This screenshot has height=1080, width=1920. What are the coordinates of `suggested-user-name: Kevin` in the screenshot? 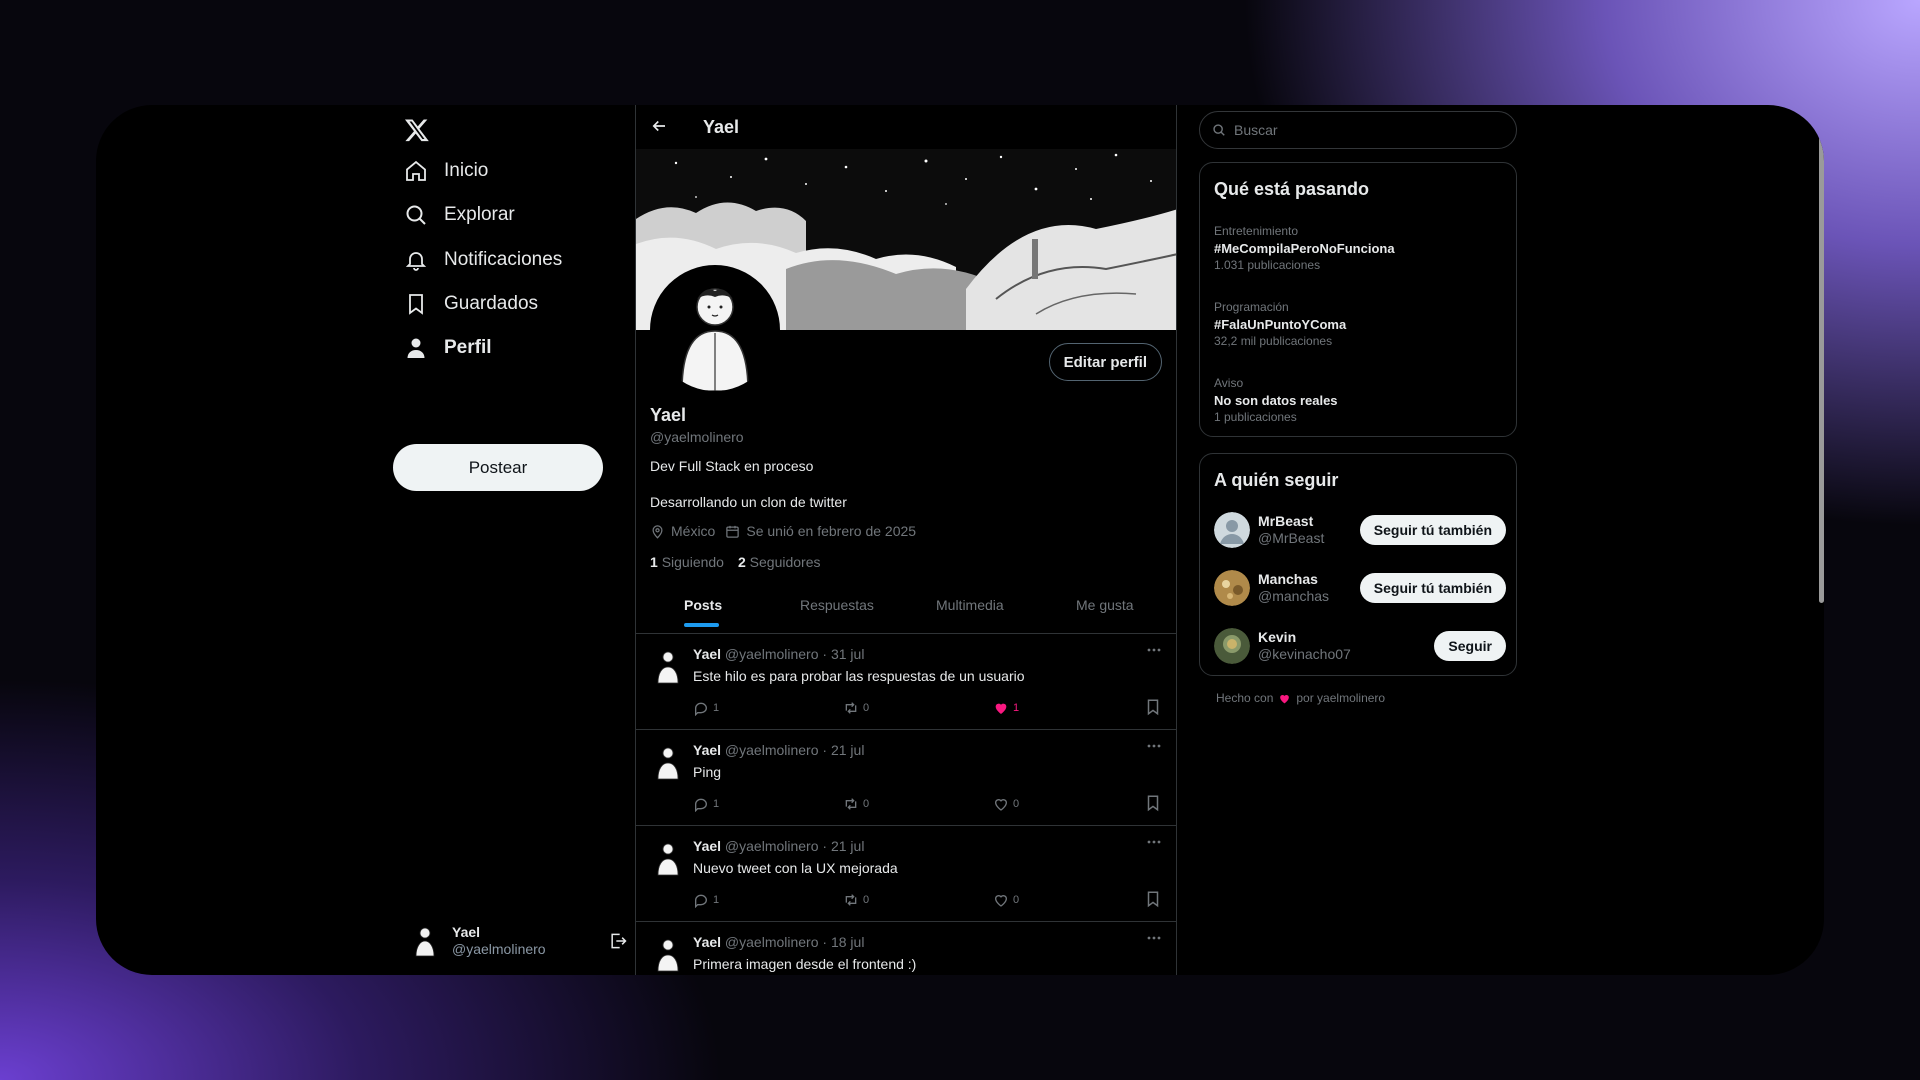 It's located at (1277, 637).